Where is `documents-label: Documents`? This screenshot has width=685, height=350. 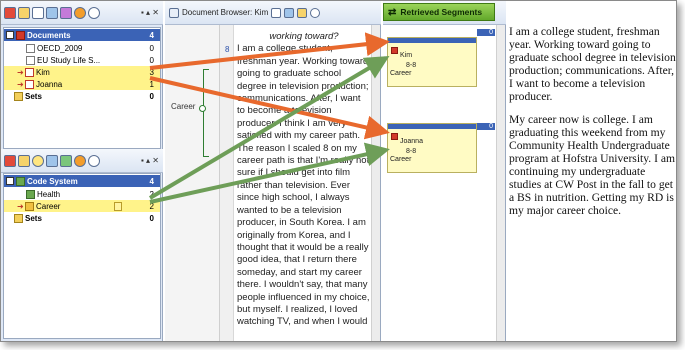
documents-label: Documents is located at coordinates (49, 35).